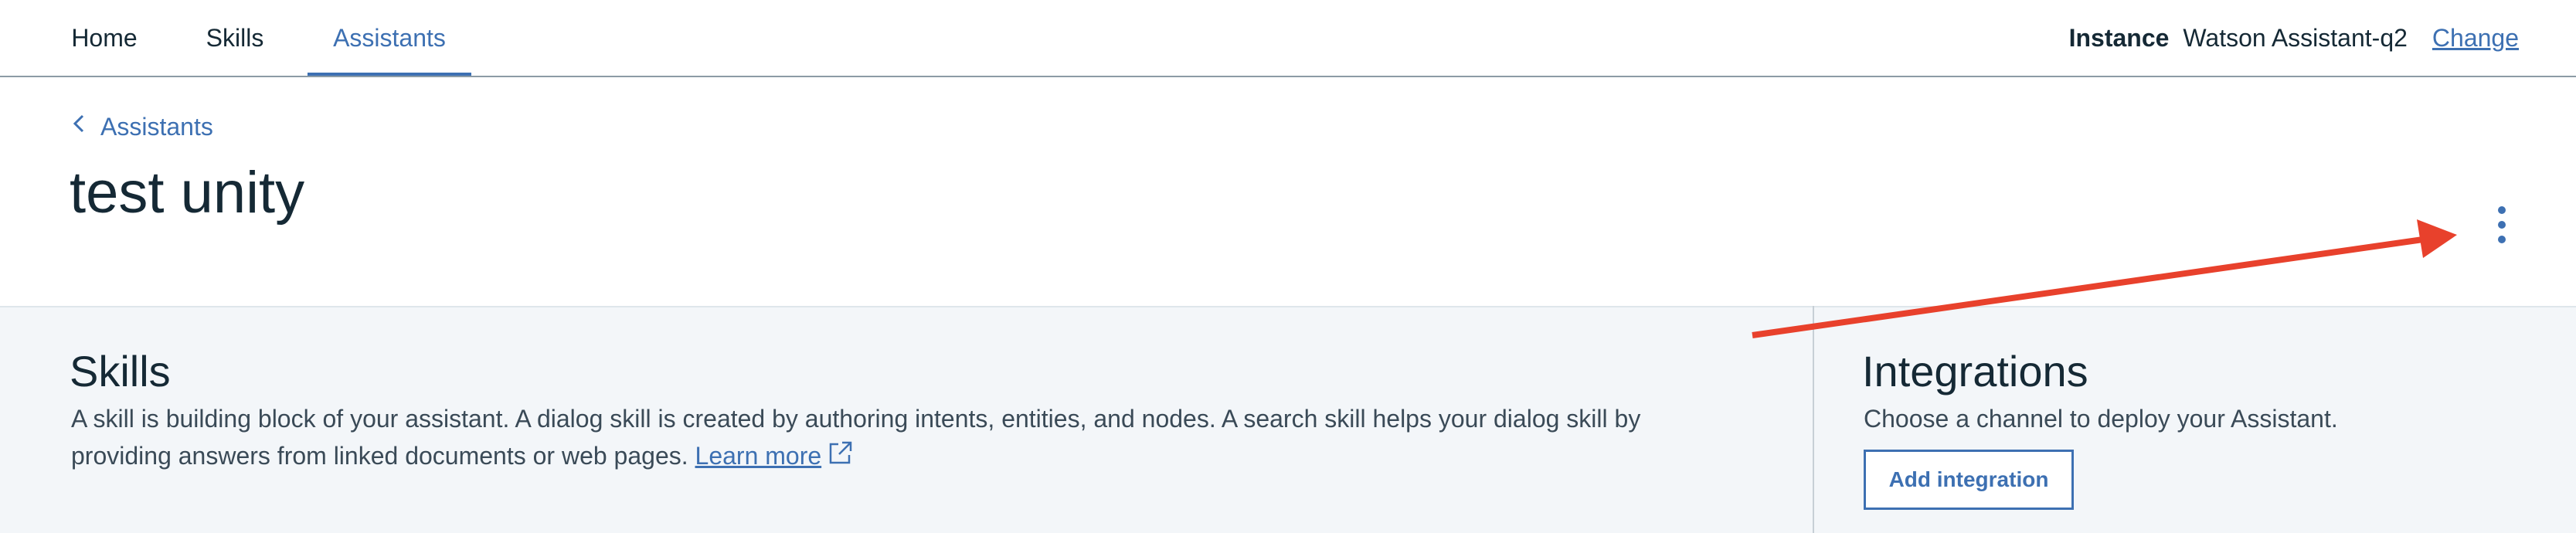  Describe the element at coordinates (841, 452) in the screenshot. I see `external-link-icon` at that location.